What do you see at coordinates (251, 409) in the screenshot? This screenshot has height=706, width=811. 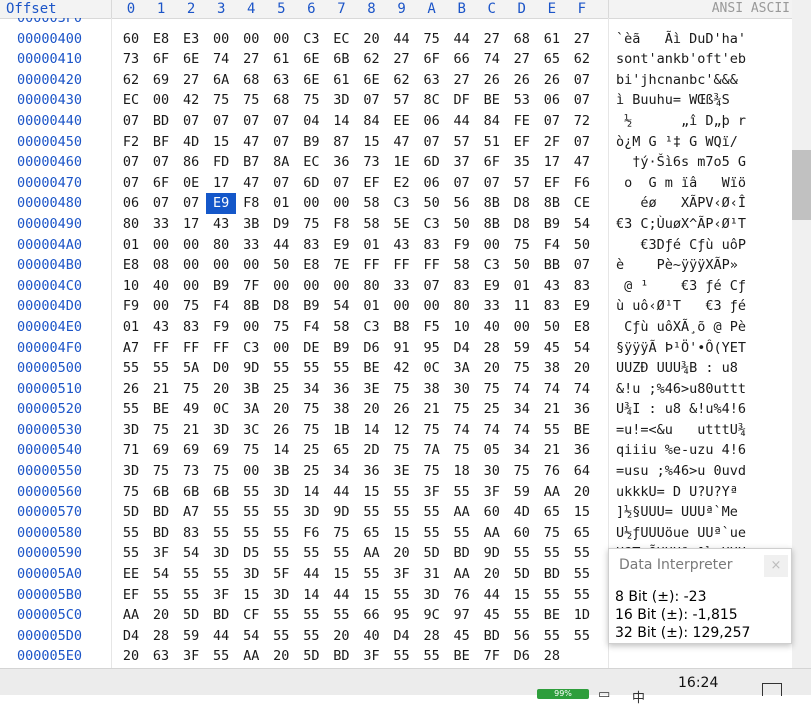 I see `hex-byte: 3A` at bounding box center [251, 409].